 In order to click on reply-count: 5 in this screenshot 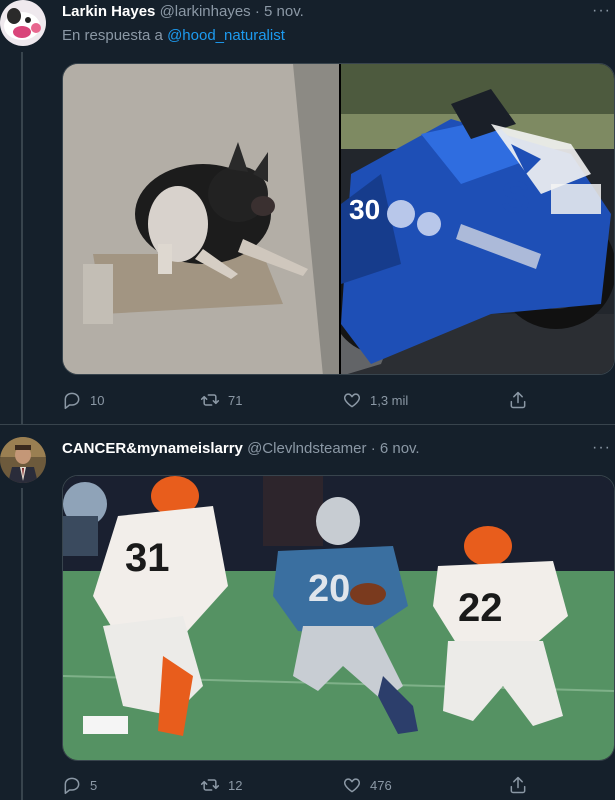, I will do `click(94, 785)`.